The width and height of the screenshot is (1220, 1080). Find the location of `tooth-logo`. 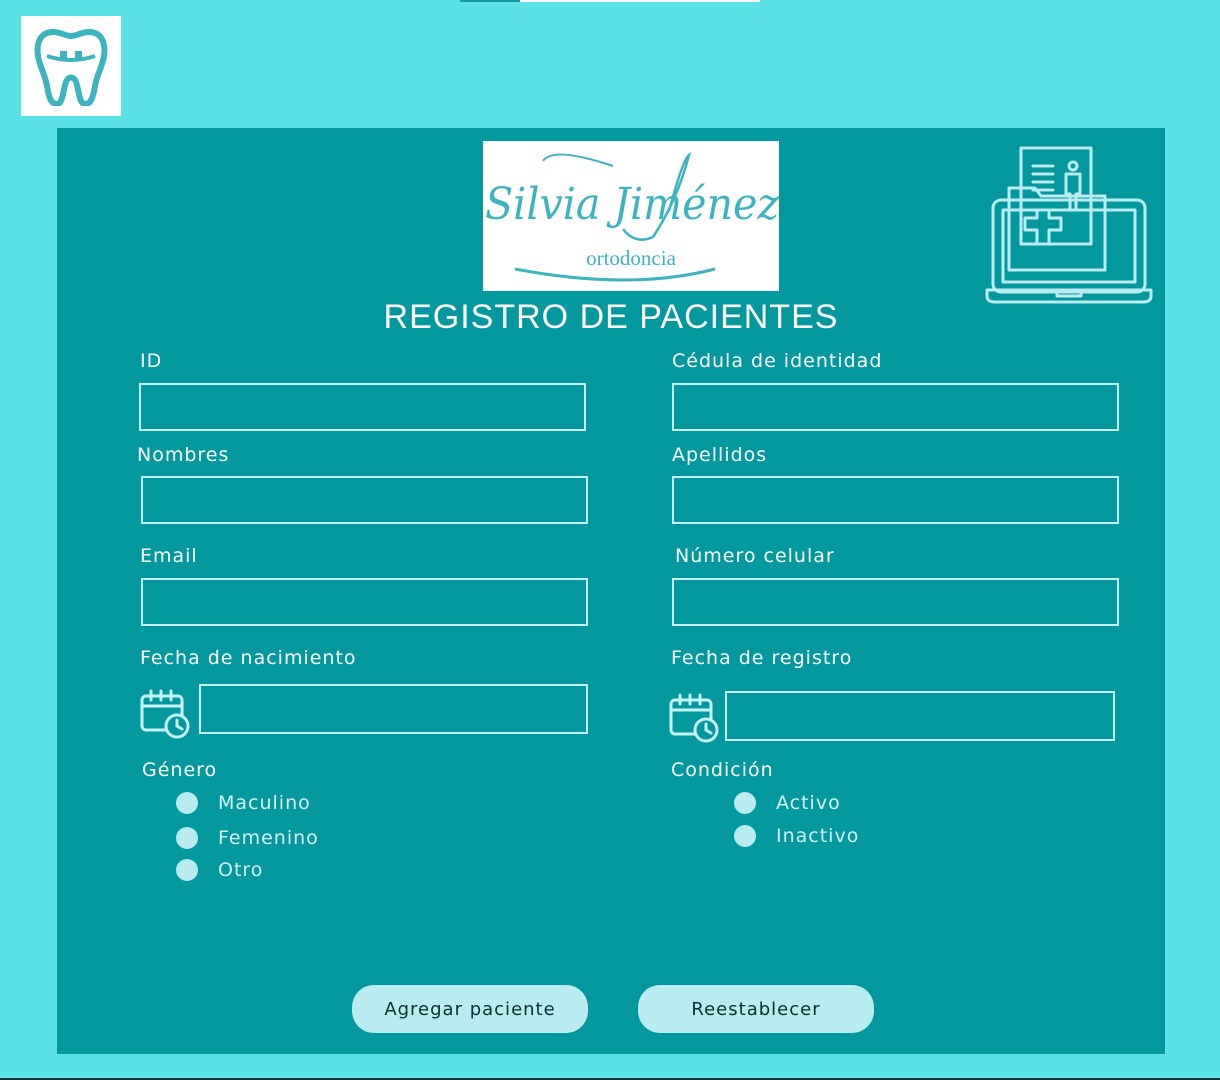

tooth-logo is located at coordinates (71, 66).